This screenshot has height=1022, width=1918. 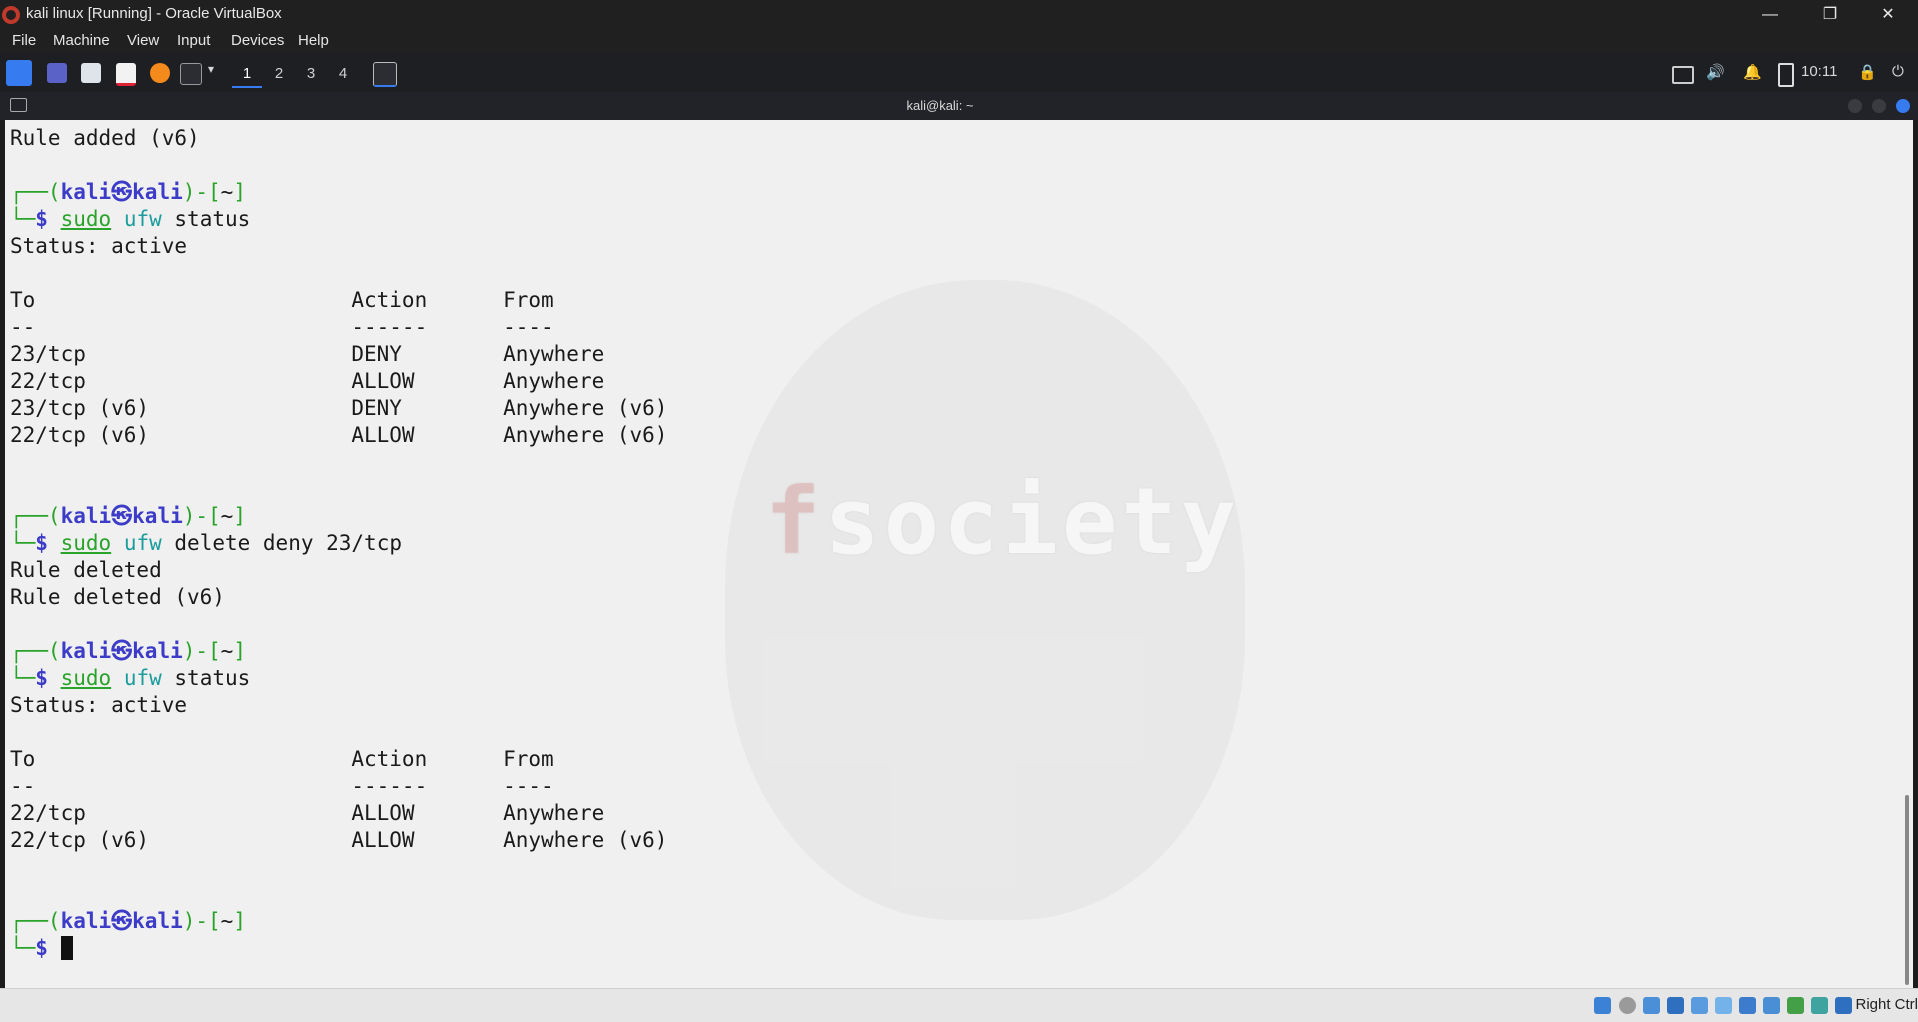 What do you see at coordinates (385, 74) in the screenshot?
I see `terminal-task-icon` at bounding box center [385, 74].